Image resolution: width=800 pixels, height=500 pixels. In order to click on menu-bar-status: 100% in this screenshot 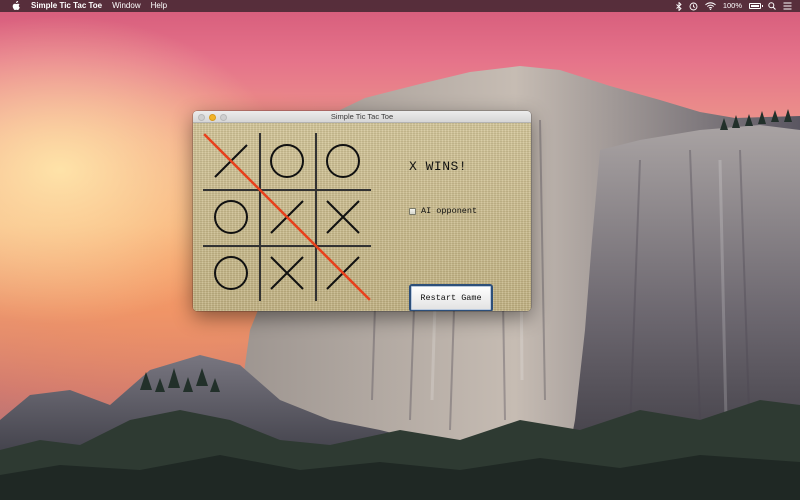, I will do `click(734, 6)`.